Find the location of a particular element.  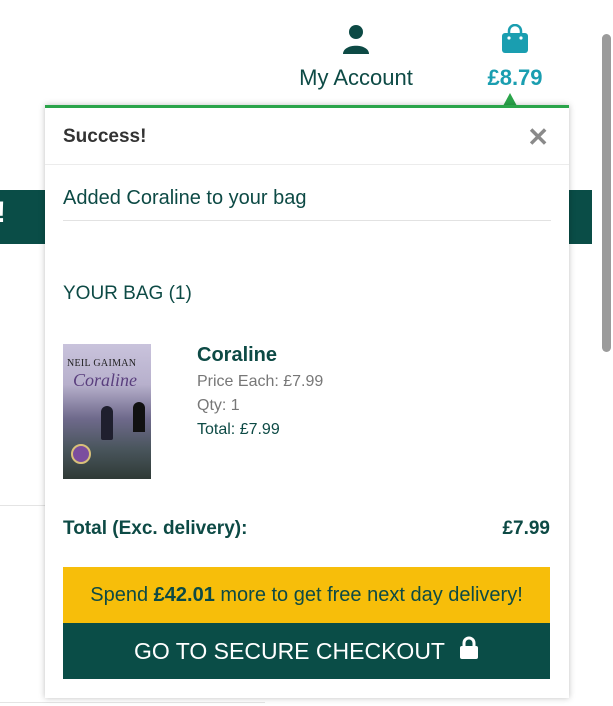

item-total: Total: £7.99 is located at coordinates (238, 429).